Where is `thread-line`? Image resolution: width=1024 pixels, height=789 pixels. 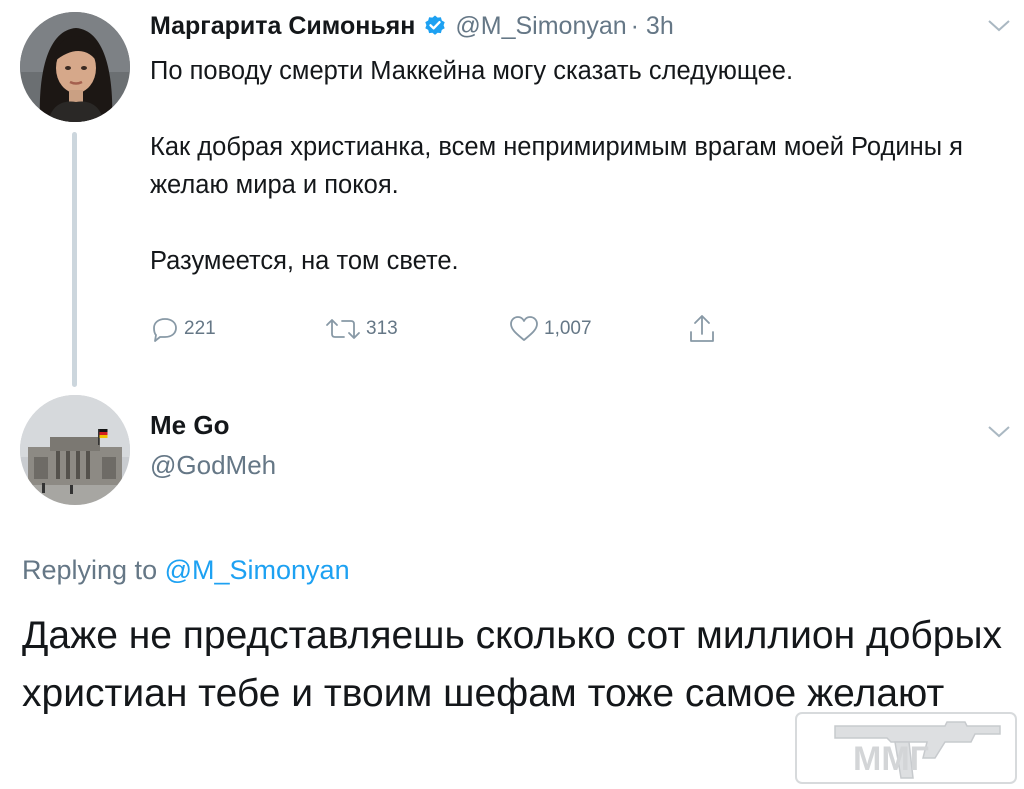 thread-line is located at coordinates (74, 259).